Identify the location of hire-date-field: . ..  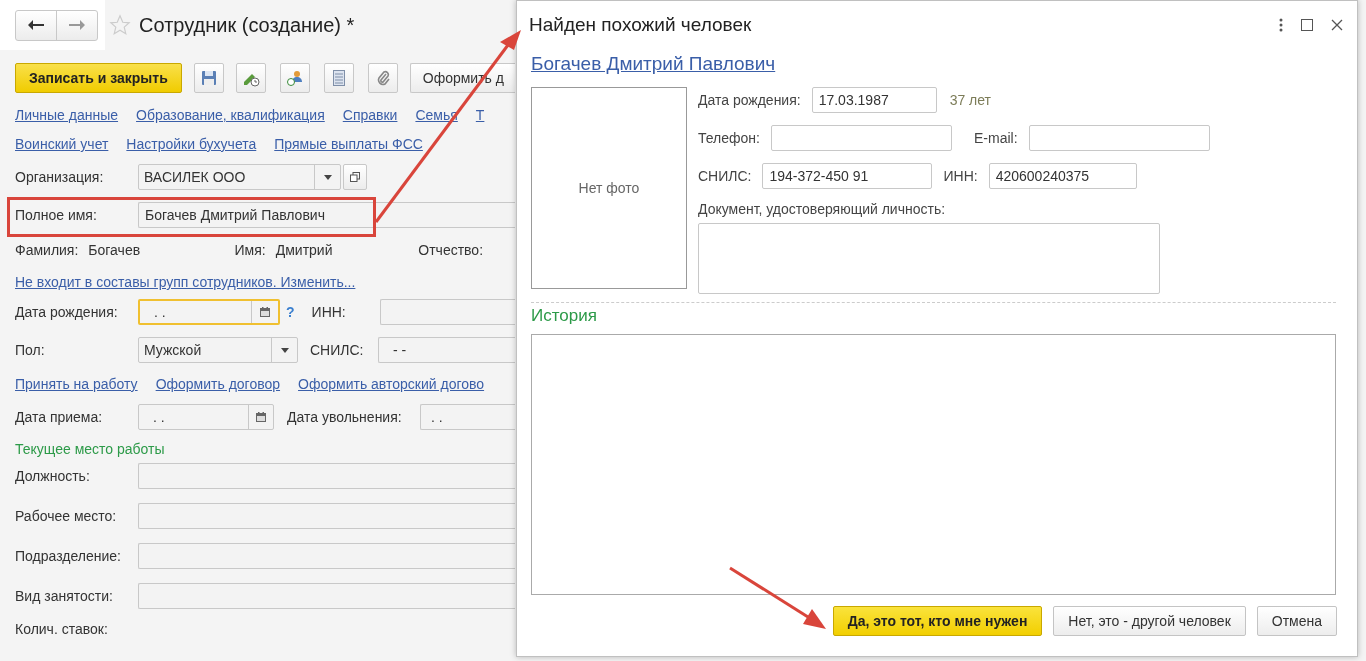
(206, 417).